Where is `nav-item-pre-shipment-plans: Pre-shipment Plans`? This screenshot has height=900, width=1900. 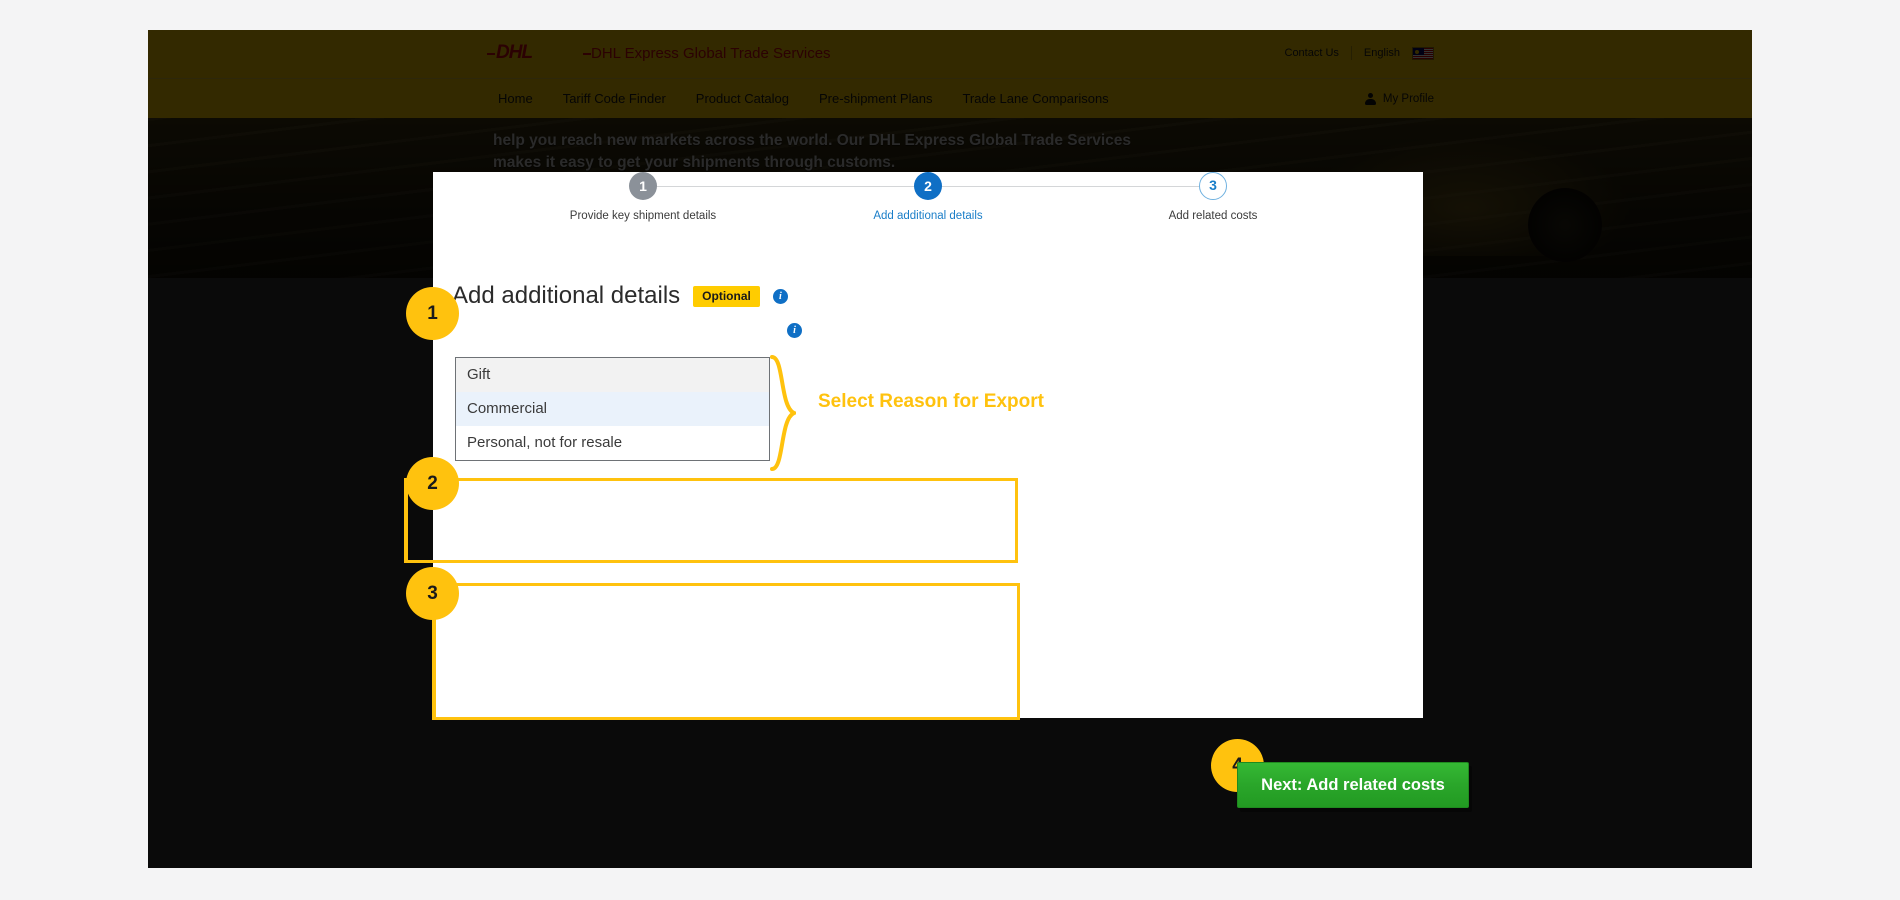 nav-item-pre-shipment-plans: Pre-shipment Plans is located at coordinates (875, 98).